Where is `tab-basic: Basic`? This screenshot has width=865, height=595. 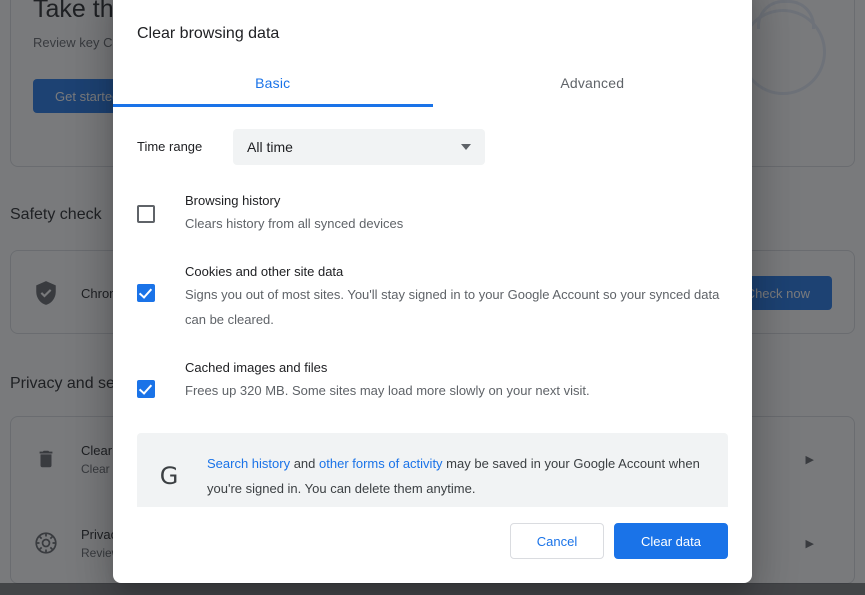 tab-basic: Basic is located at coordinates (273, 83).